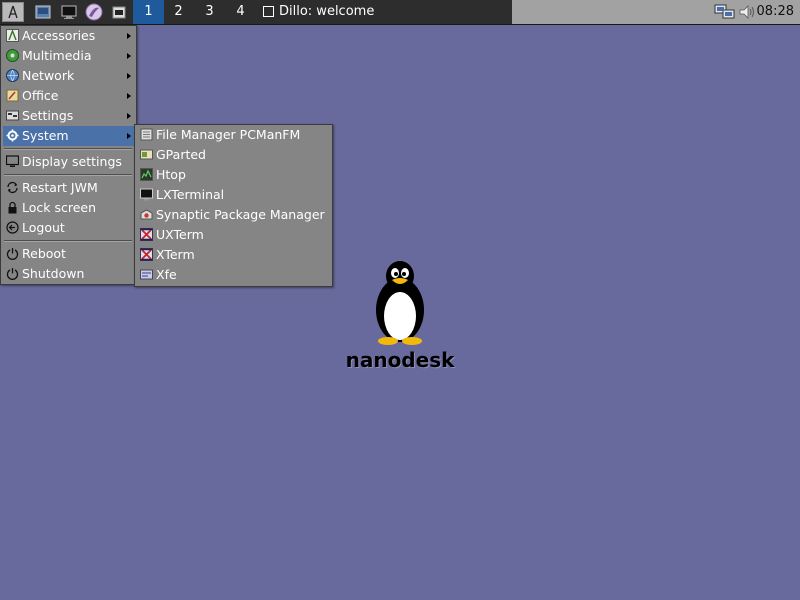  I want to click on browser-icon, so click(94, 12).